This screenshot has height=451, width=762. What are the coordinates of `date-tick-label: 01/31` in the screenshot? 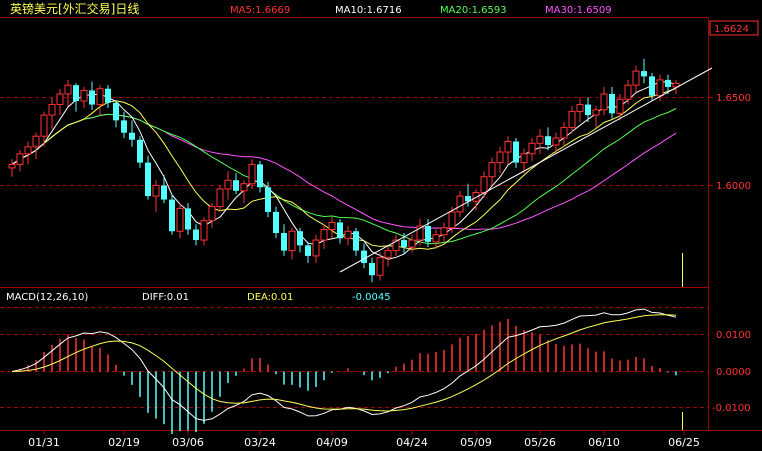 It's located at (44, 442).